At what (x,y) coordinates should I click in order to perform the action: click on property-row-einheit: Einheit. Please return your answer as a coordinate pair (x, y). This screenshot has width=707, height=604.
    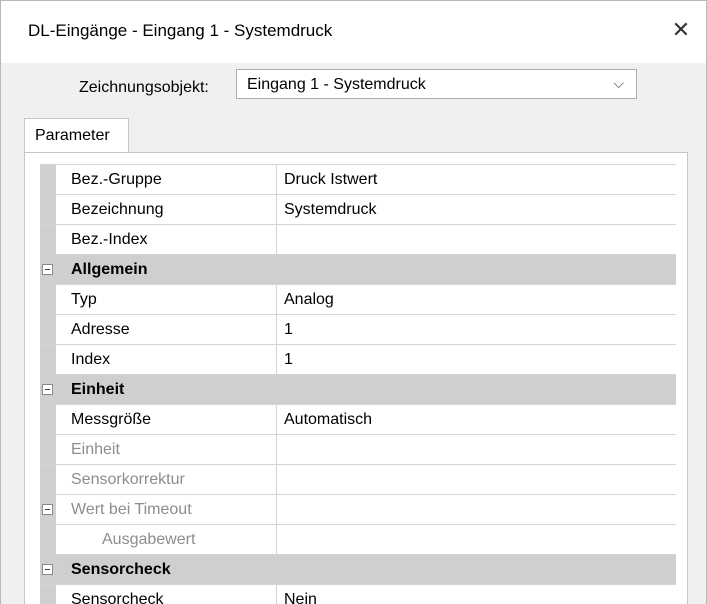
    Looking at the image, I should click on (358, 450).